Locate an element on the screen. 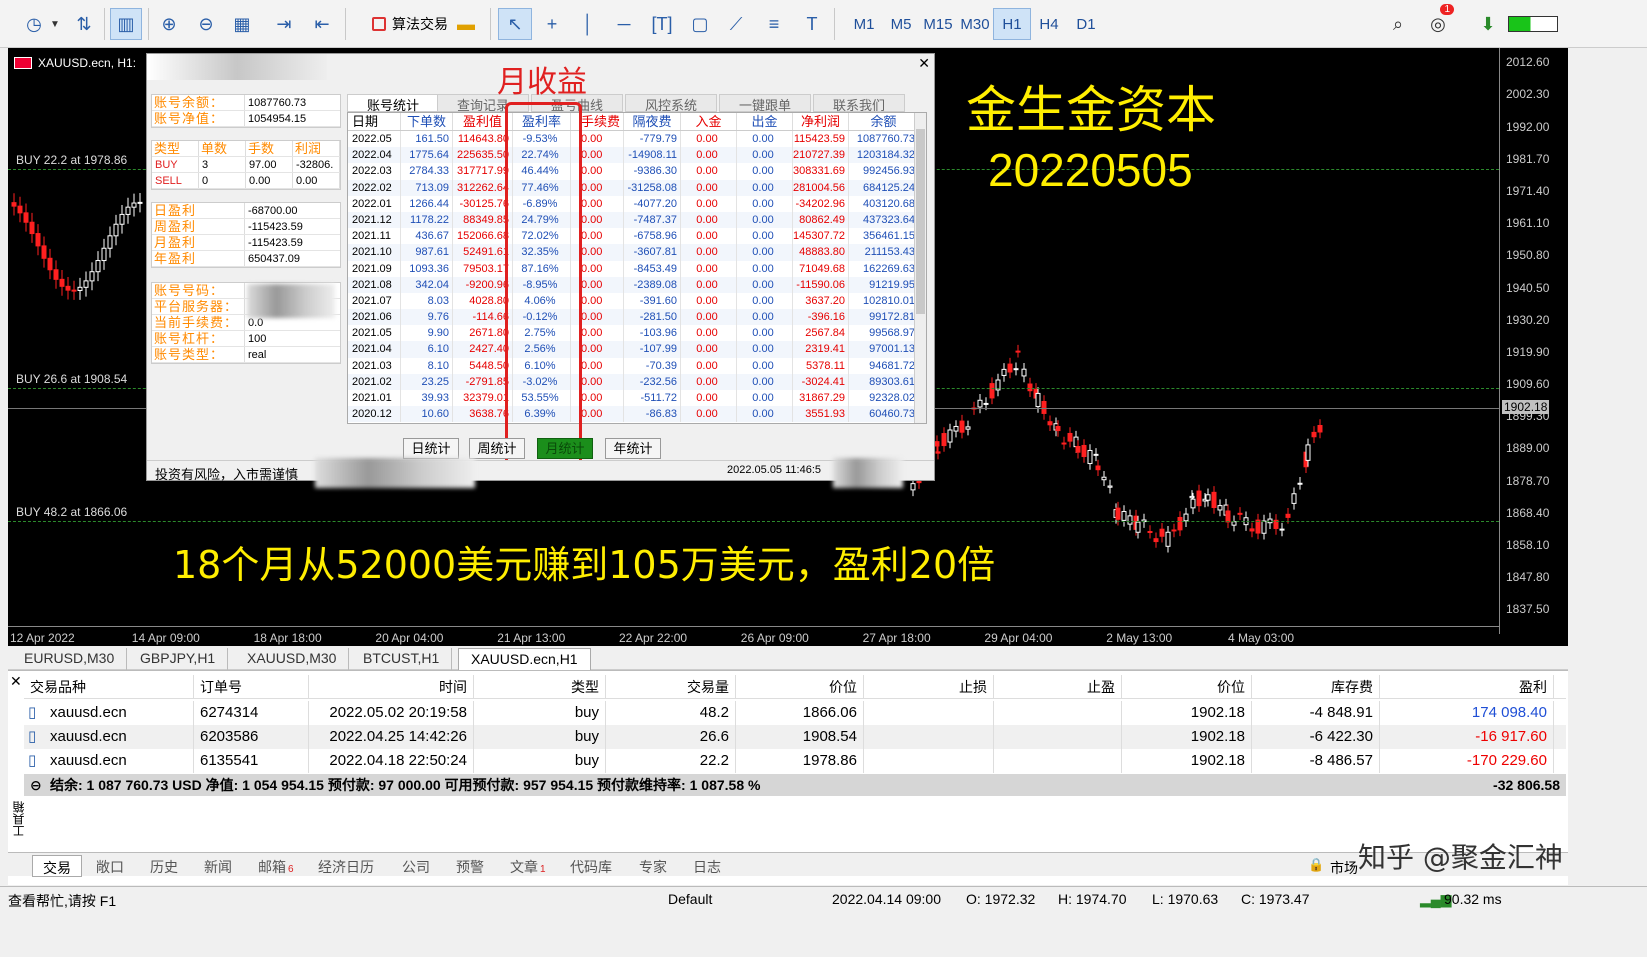  symbol-tab: XAUUSD,M30 is located at coordinates (292, 659).